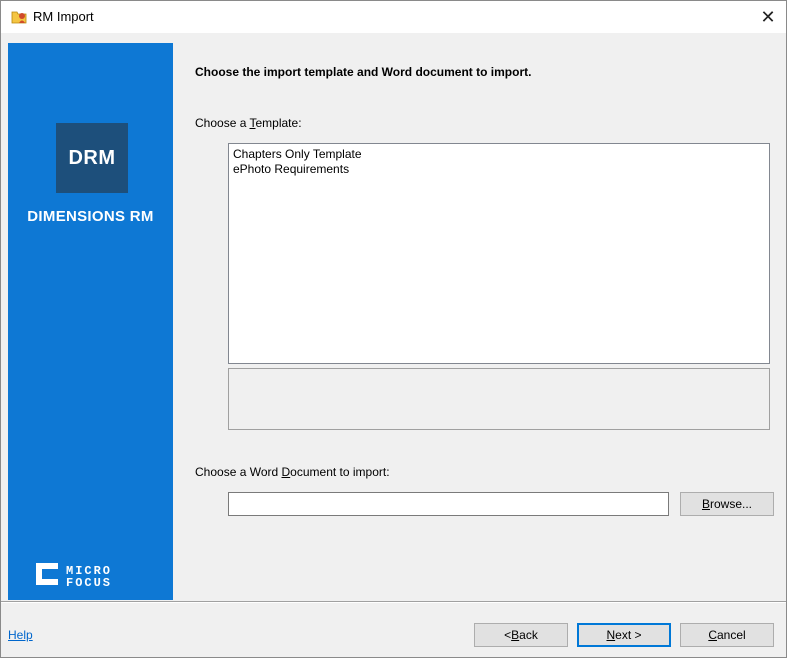  Describe the element at coordinates (499, 154) in the screenshot. I see `list-item-chapters-only-template: Chapters Only Template` at that location.